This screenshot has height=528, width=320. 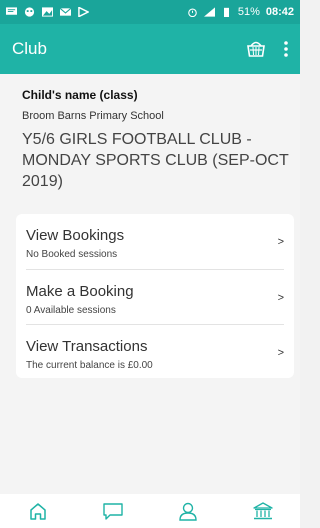 I want to click on bank-icon, so click(x=262, y=511).